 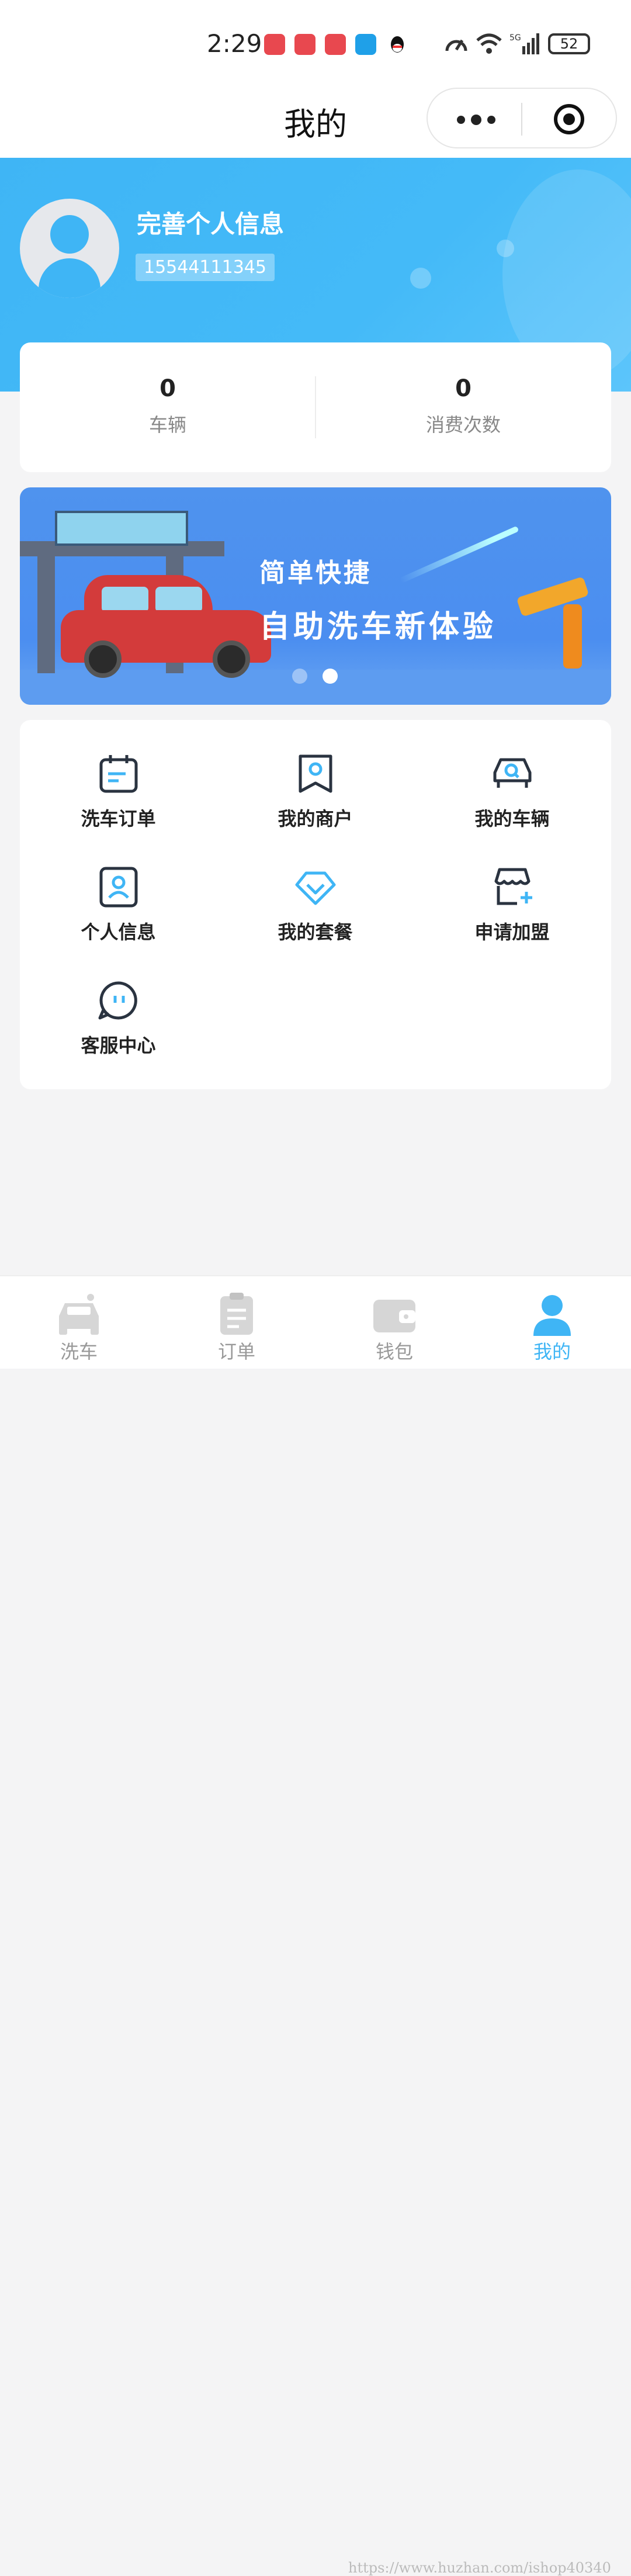 I want to click on tab-orders: 订单, so click(x=237, y=1322).